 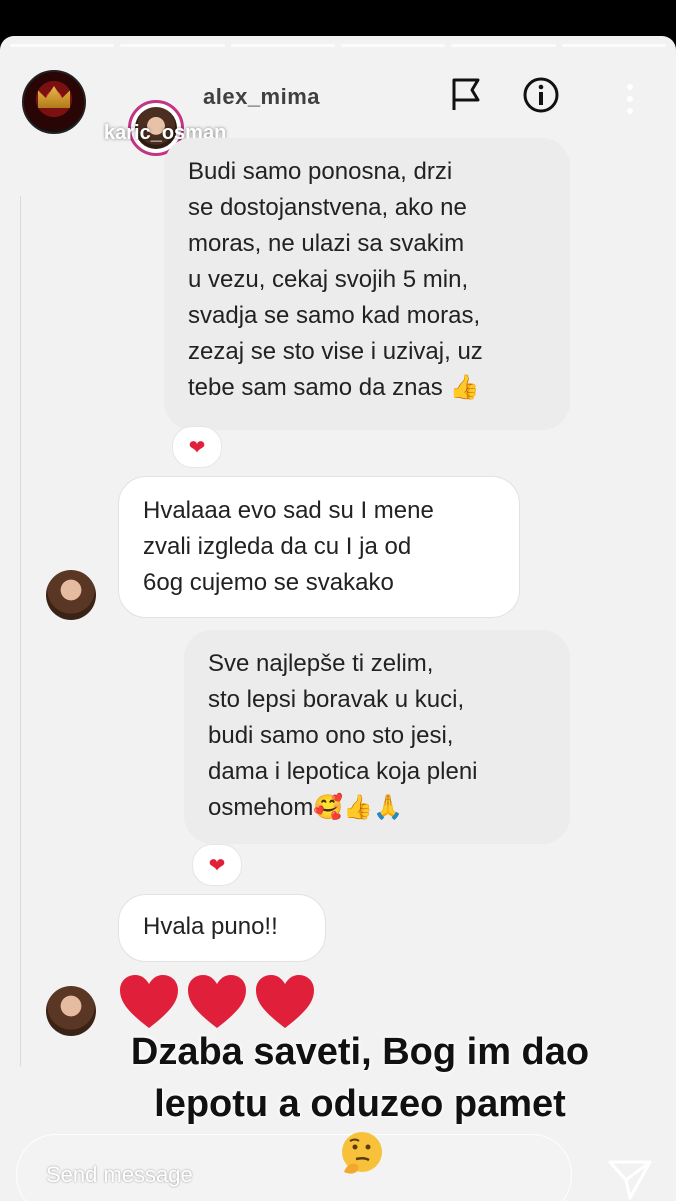 I want to click on story-owner-avatar, so click(x=54, y=102).